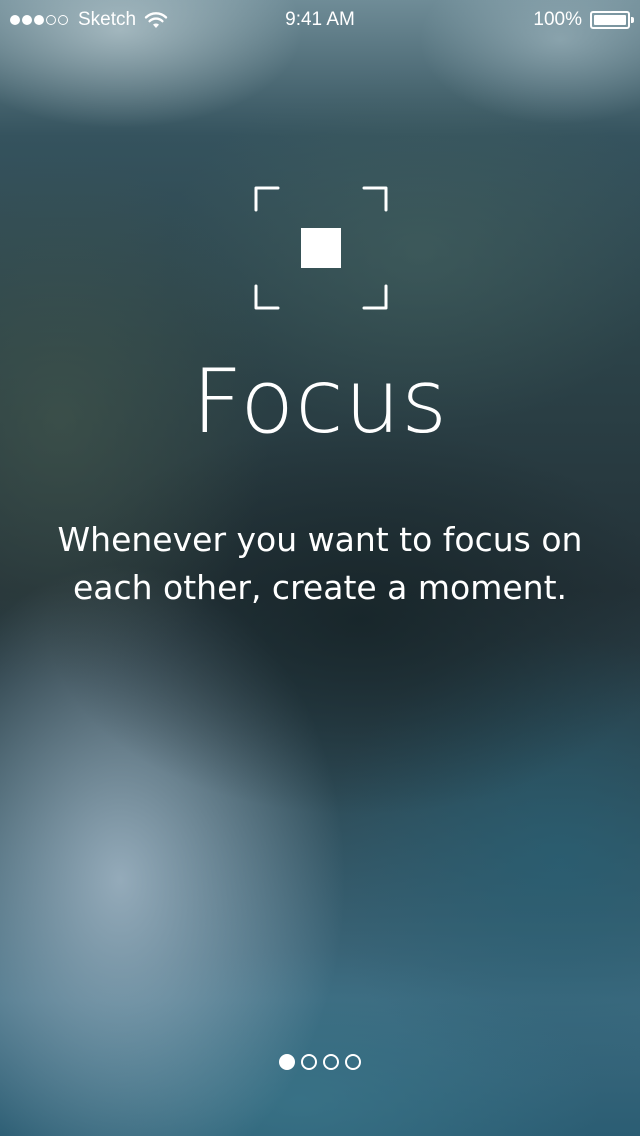 The width and height of the screenshot is (640, 1136). What do you see at coordinates (321, 248) in the screenshot?
I see `focus-frame-icon` at bounding box center [321, 248].